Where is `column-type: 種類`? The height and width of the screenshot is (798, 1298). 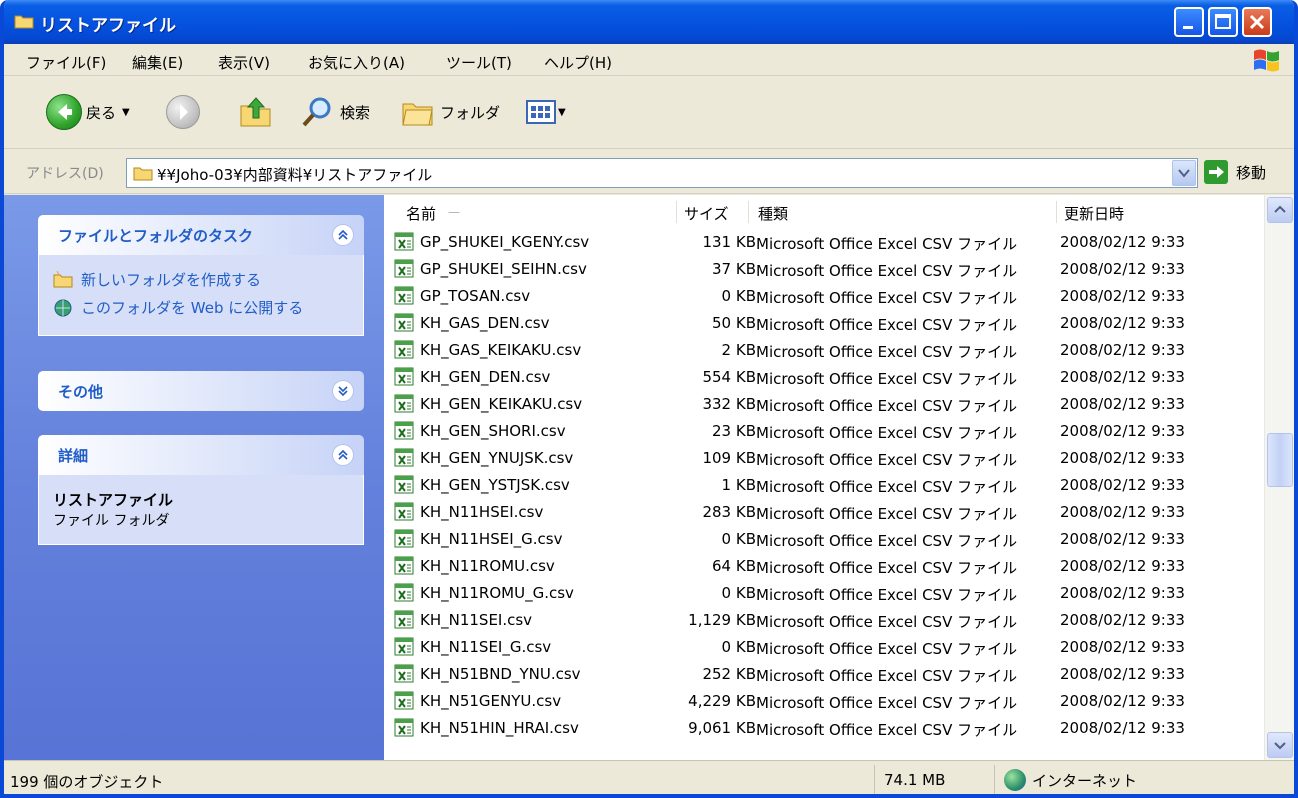 column-type: 種類 is located at coordinates (773, 213).